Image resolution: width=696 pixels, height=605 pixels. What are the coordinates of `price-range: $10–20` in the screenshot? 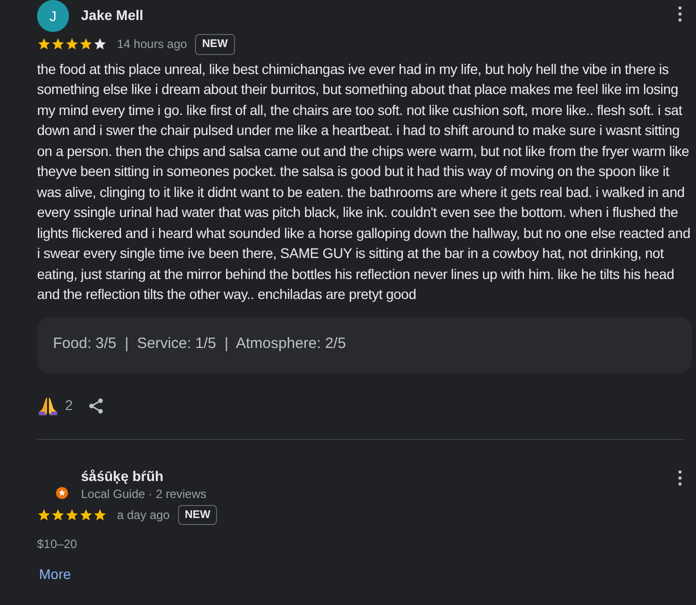 It's located at (57, 544).